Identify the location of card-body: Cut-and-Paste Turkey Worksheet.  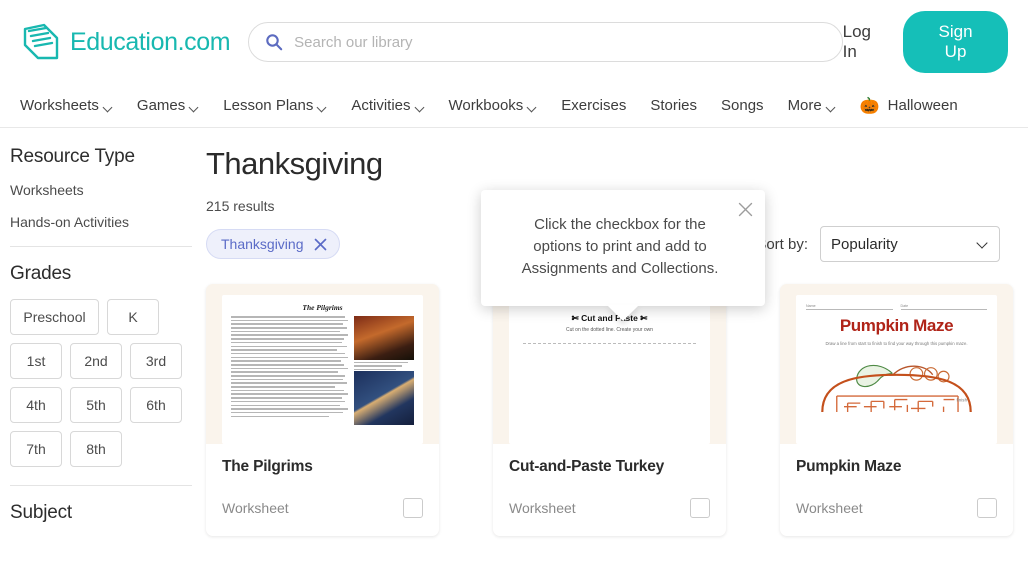
(609, 490).